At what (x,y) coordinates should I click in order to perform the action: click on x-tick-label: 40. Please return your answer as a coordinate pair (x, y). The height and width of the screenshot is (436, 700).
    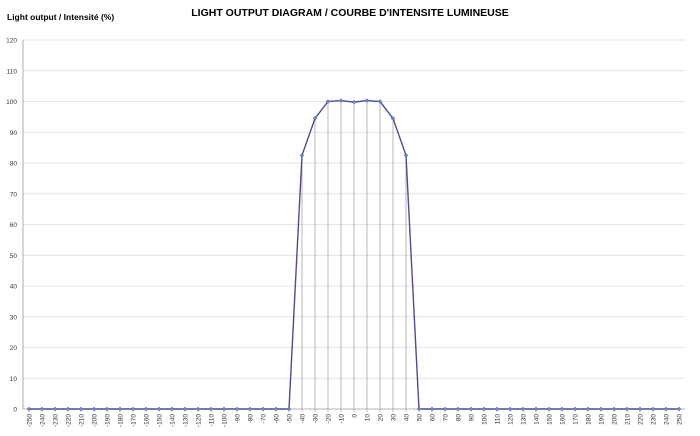
    Looking at the image, I should click on (406, 418).